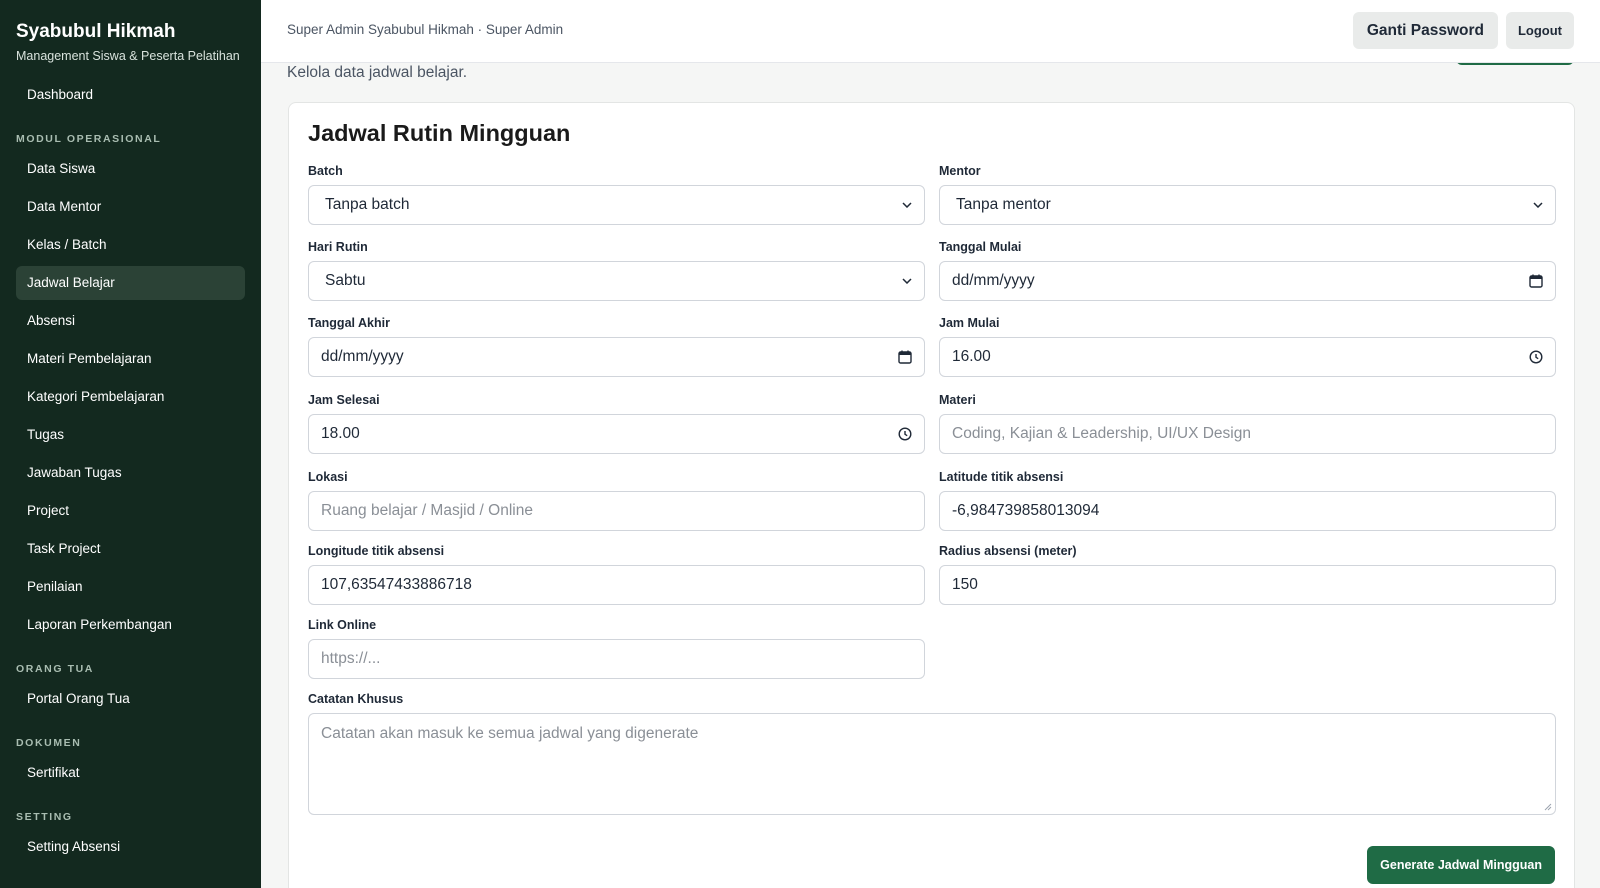 This screenshot has width=1600, height=888. I want to click on longitude-label: Longitude titik absensi, so click(376, 551).